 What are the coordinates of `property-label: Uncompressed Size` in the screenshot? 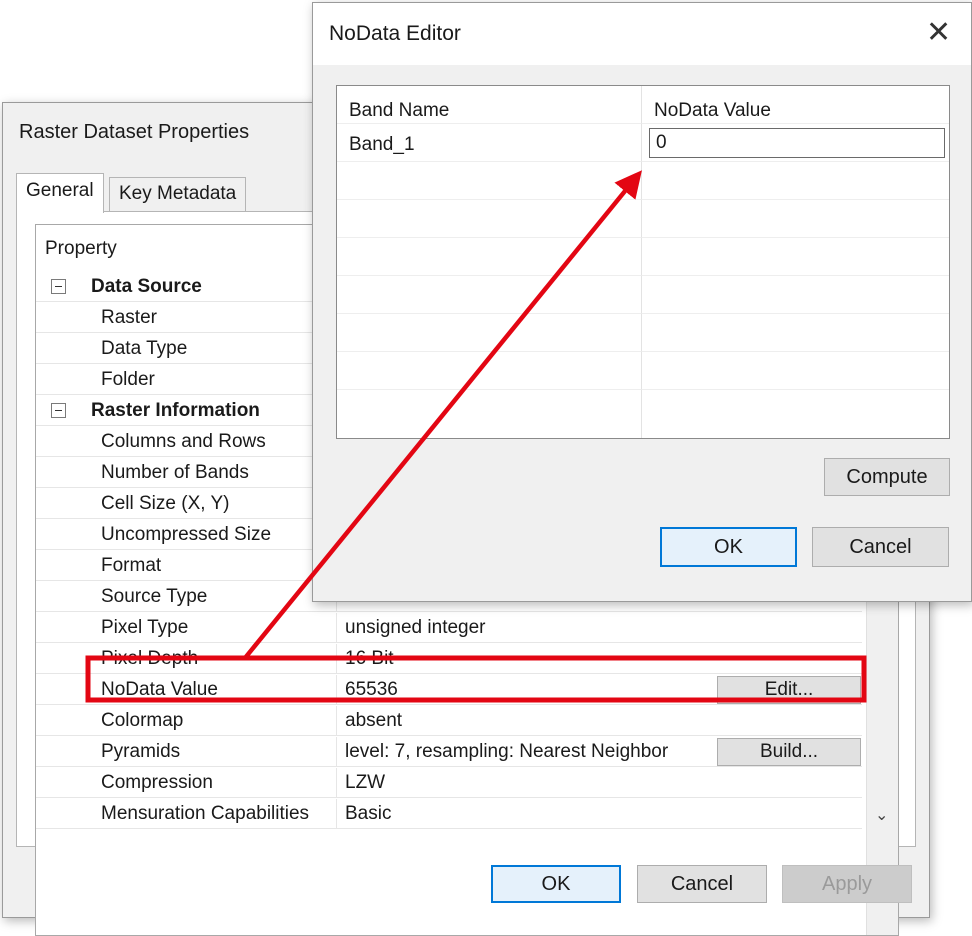 It's located at (186, 534).